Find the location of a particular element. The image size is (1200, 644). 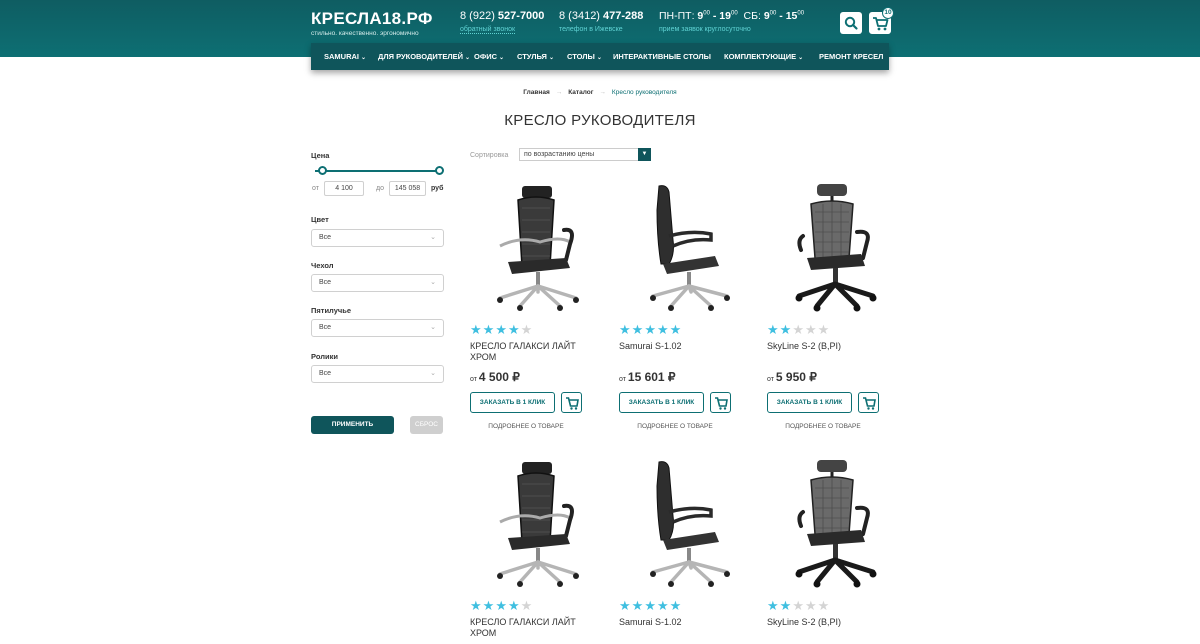

phone-2: 8 (3412) 477-288 is located at coordinates (601, 16).